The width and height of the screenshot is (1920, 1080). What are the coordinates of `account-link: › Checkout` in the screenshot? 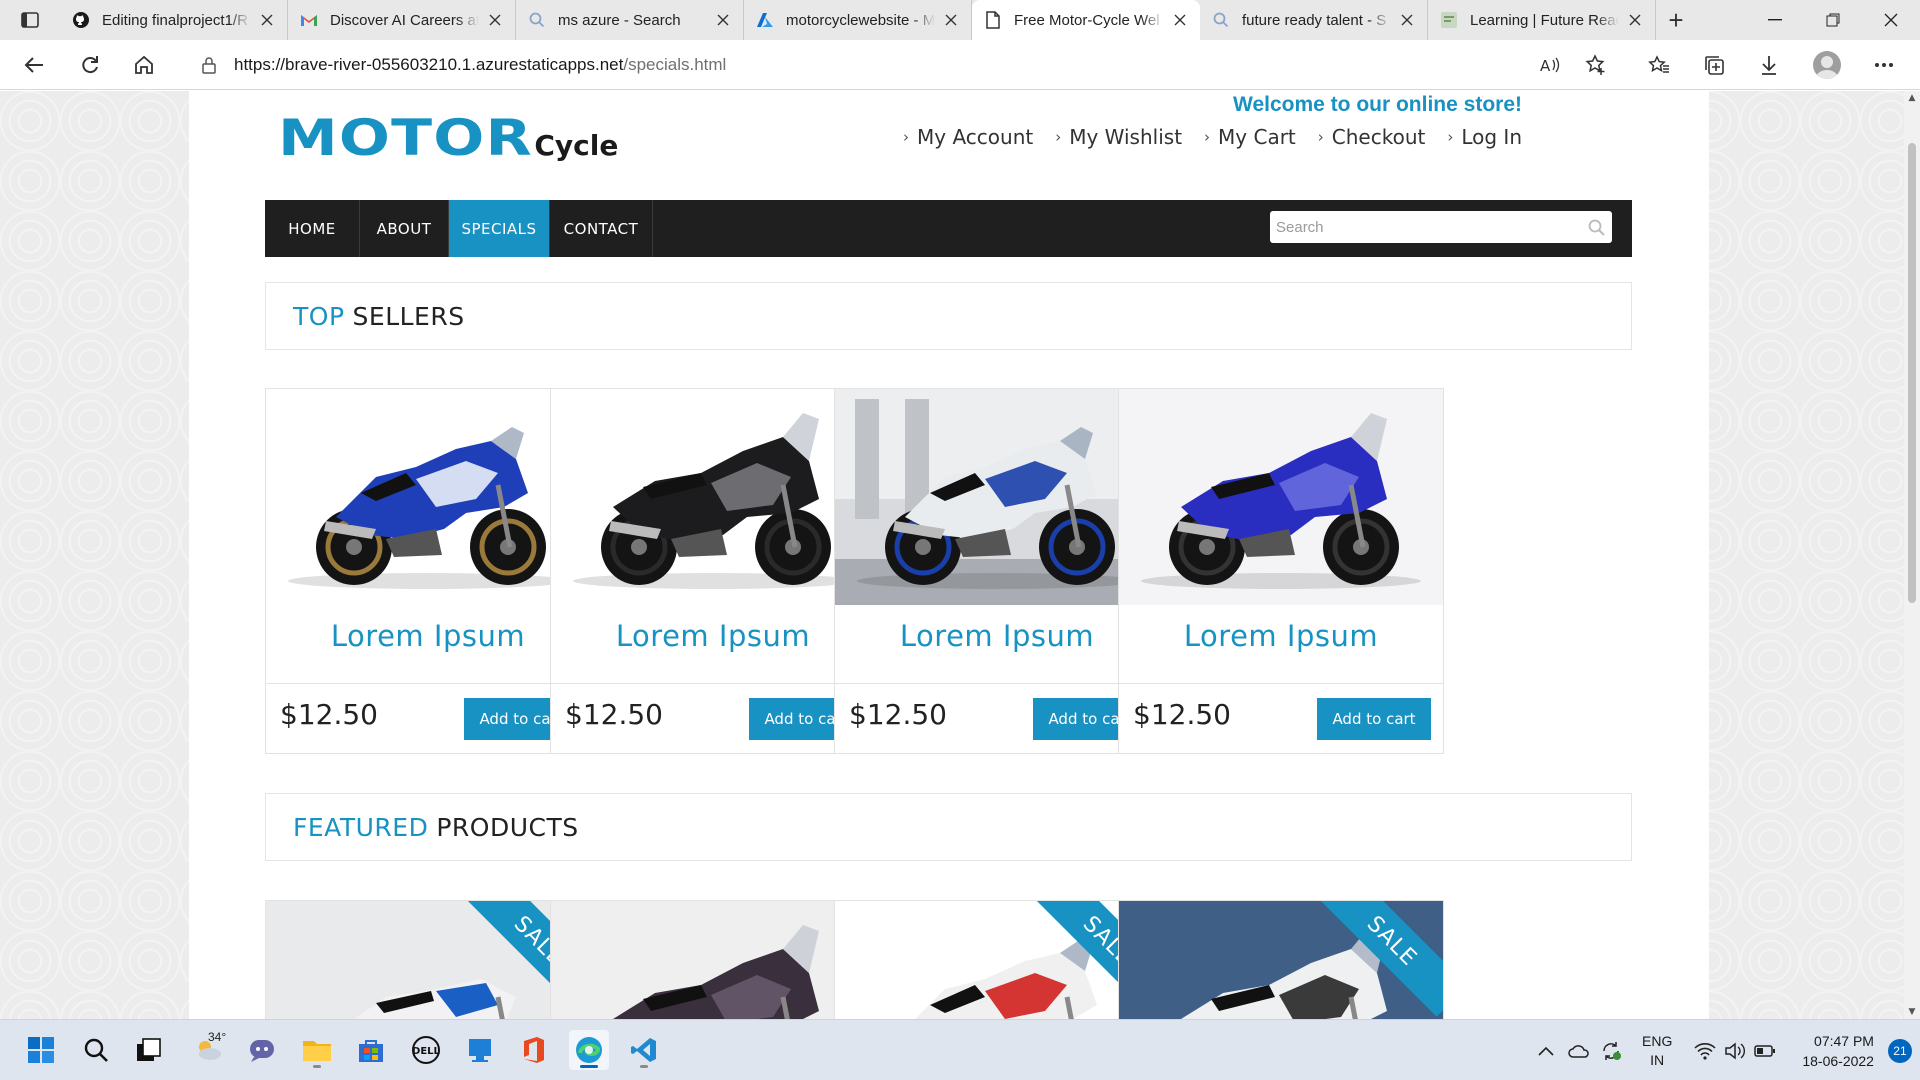 It's located at (1372, 137).